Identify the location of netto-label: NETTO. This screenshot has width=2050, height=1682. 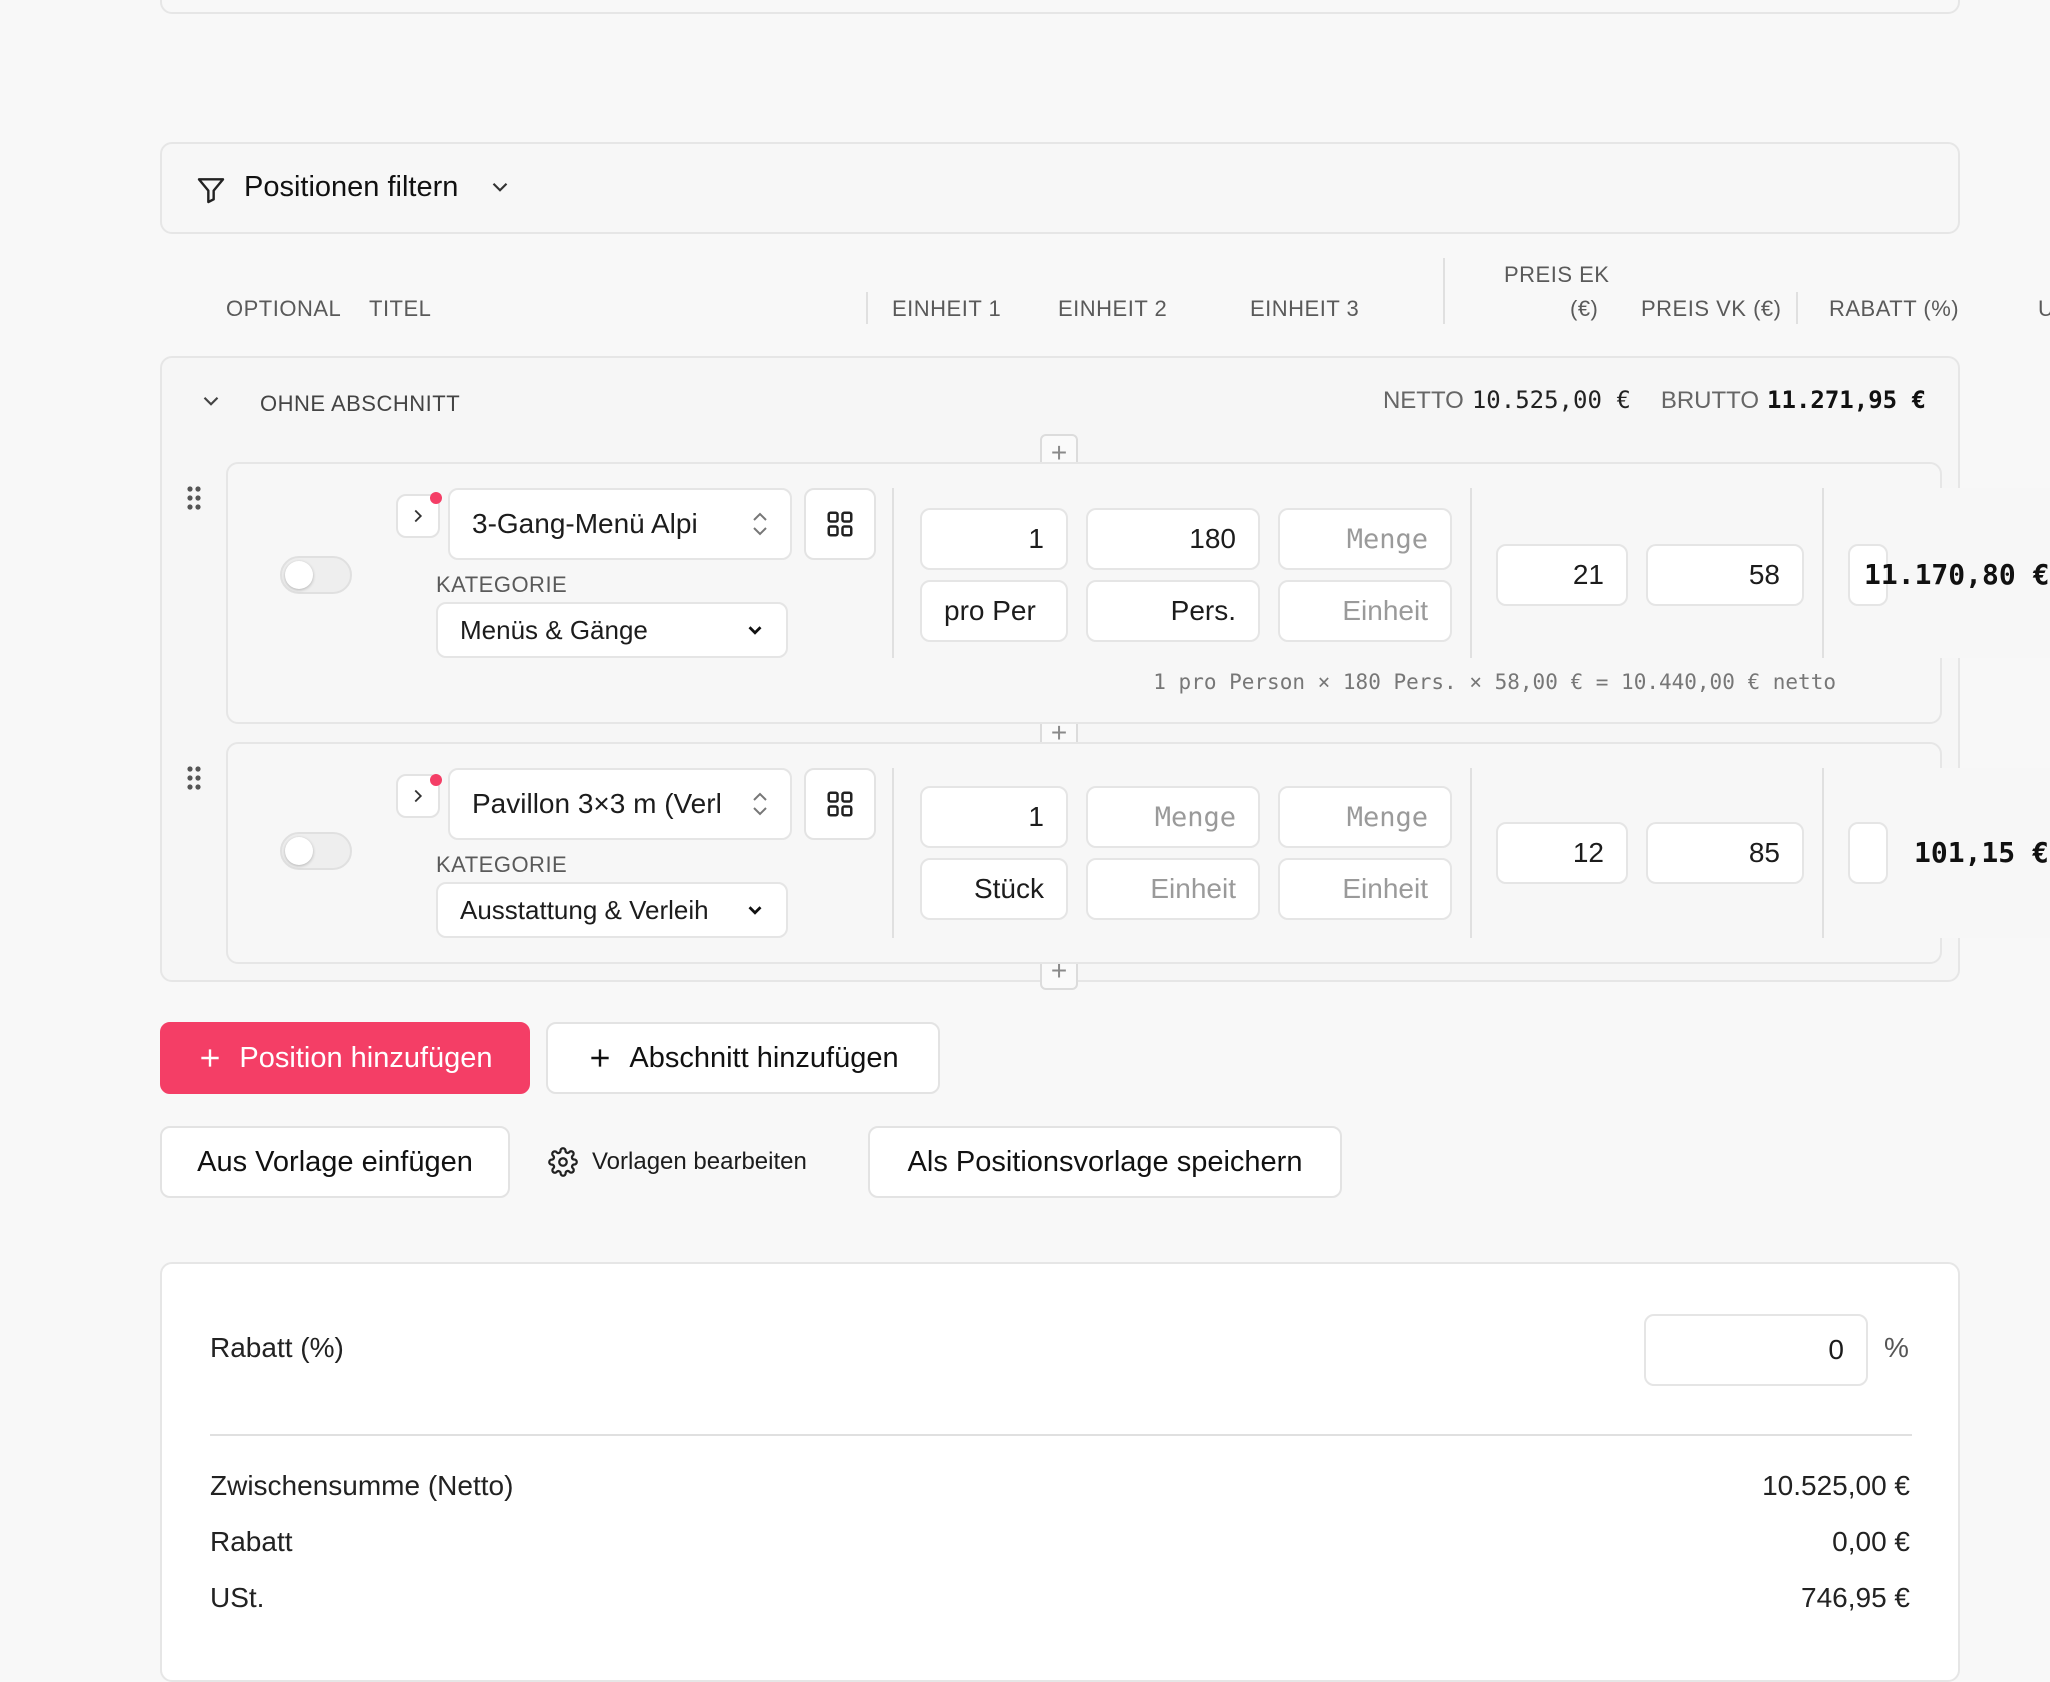
(1423, 400).